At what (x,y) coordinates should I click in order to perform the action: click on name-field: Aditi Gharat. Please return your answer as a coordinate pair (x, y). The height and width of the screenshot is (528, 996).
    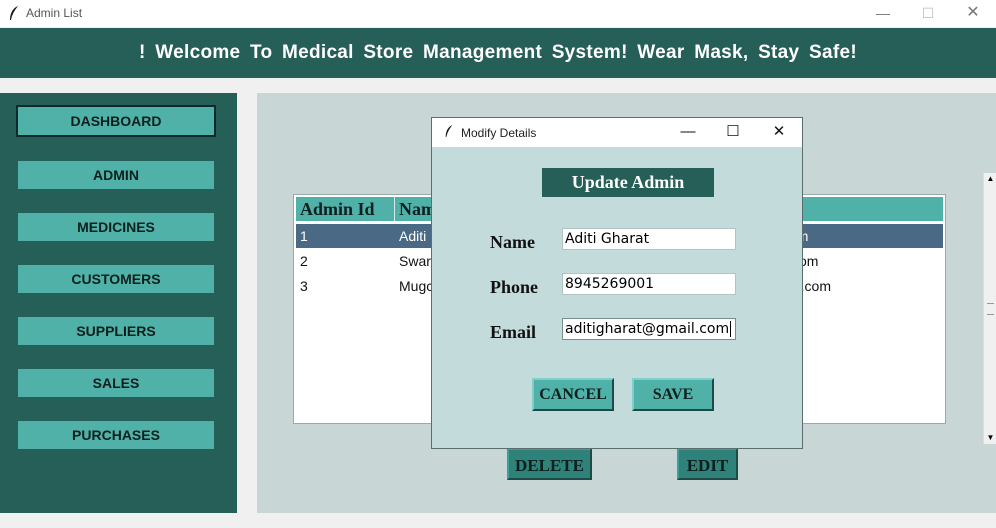
    Looking at the image, I should click on (649, 239).